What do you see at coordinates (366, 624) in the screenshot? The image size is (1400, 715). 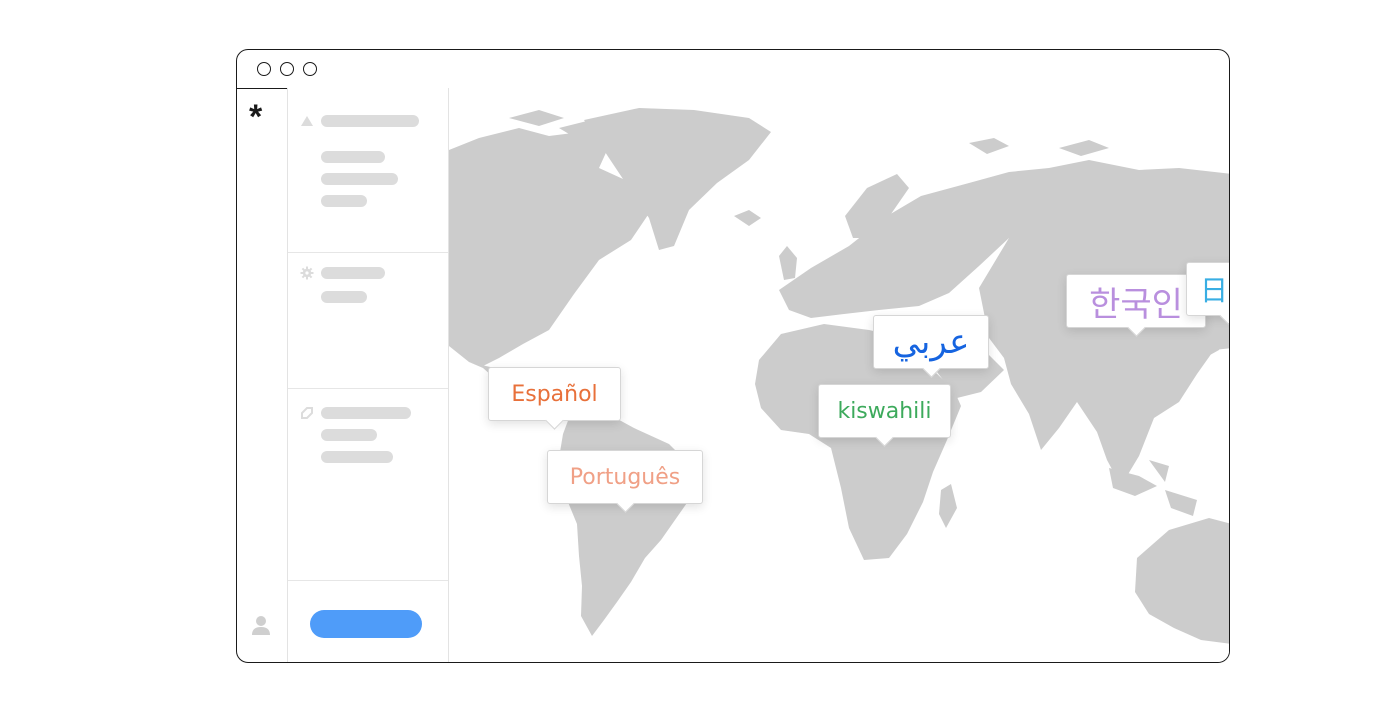 I see `primary-action-button` at bounding box center [366, 624].